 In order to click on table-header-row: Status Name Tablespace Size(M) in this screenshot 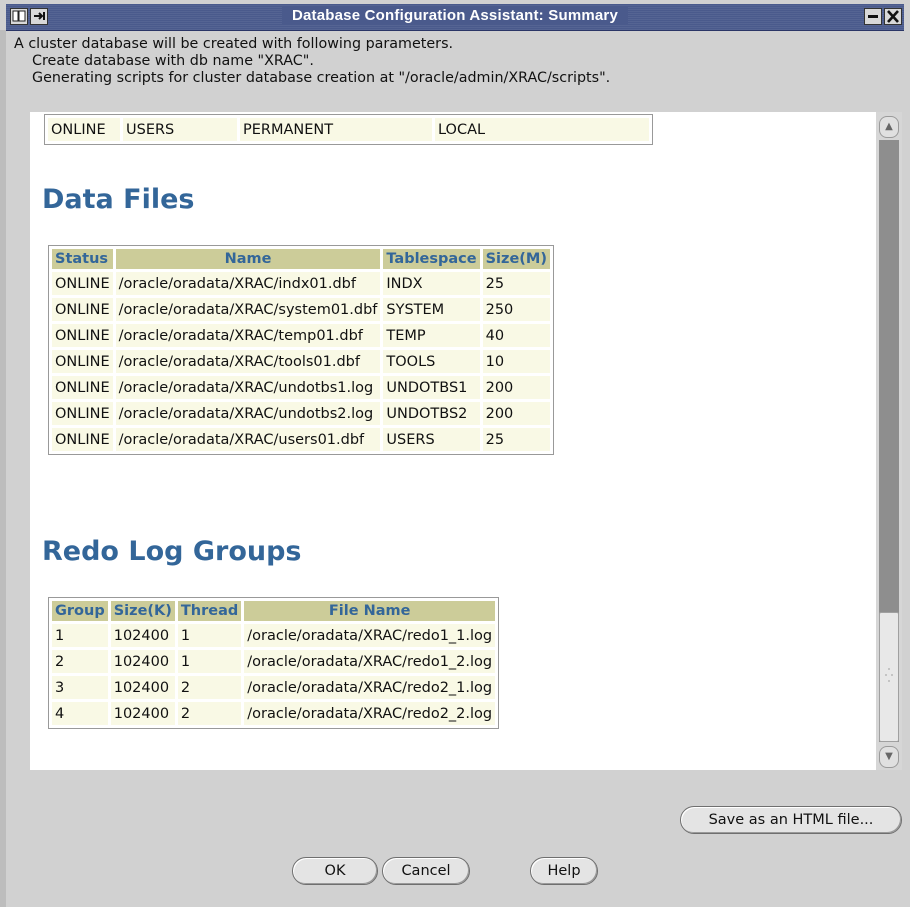, I will do `click(301, 259)`.